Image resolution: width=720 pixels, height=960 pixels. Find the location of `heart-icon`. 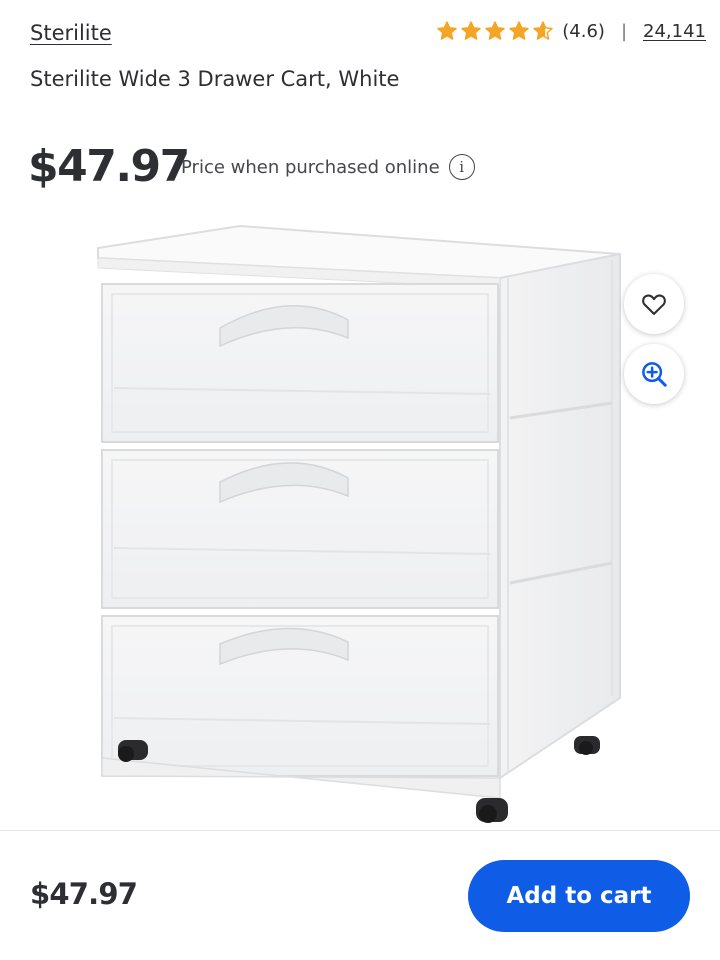

heart-icon is located at coordinates (654, 304).